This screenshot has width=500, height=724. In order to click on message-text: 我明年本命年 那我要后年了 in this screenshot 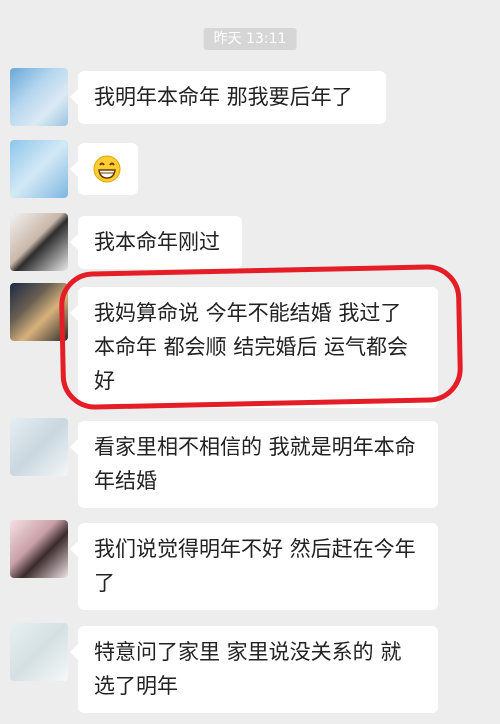, I will do `click(223, 97)`.